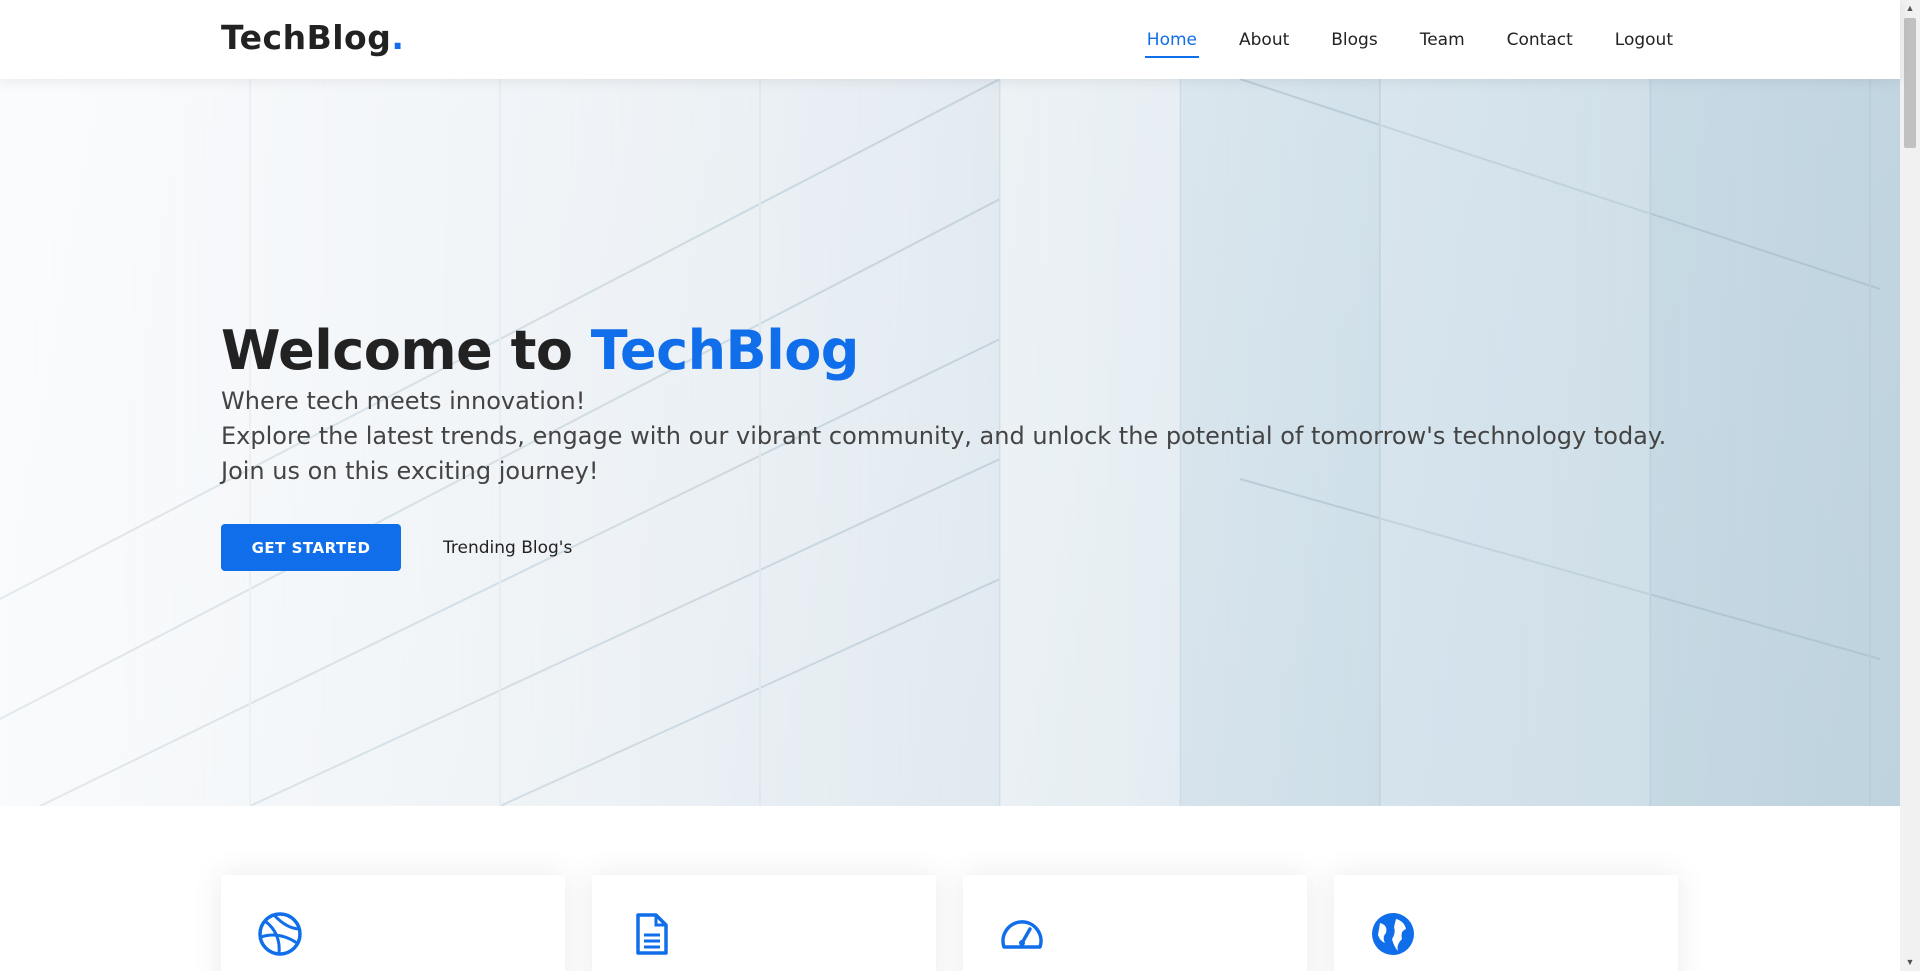  I want to click on page-scrollbar: ▲ ▼, so click(1910, 485).